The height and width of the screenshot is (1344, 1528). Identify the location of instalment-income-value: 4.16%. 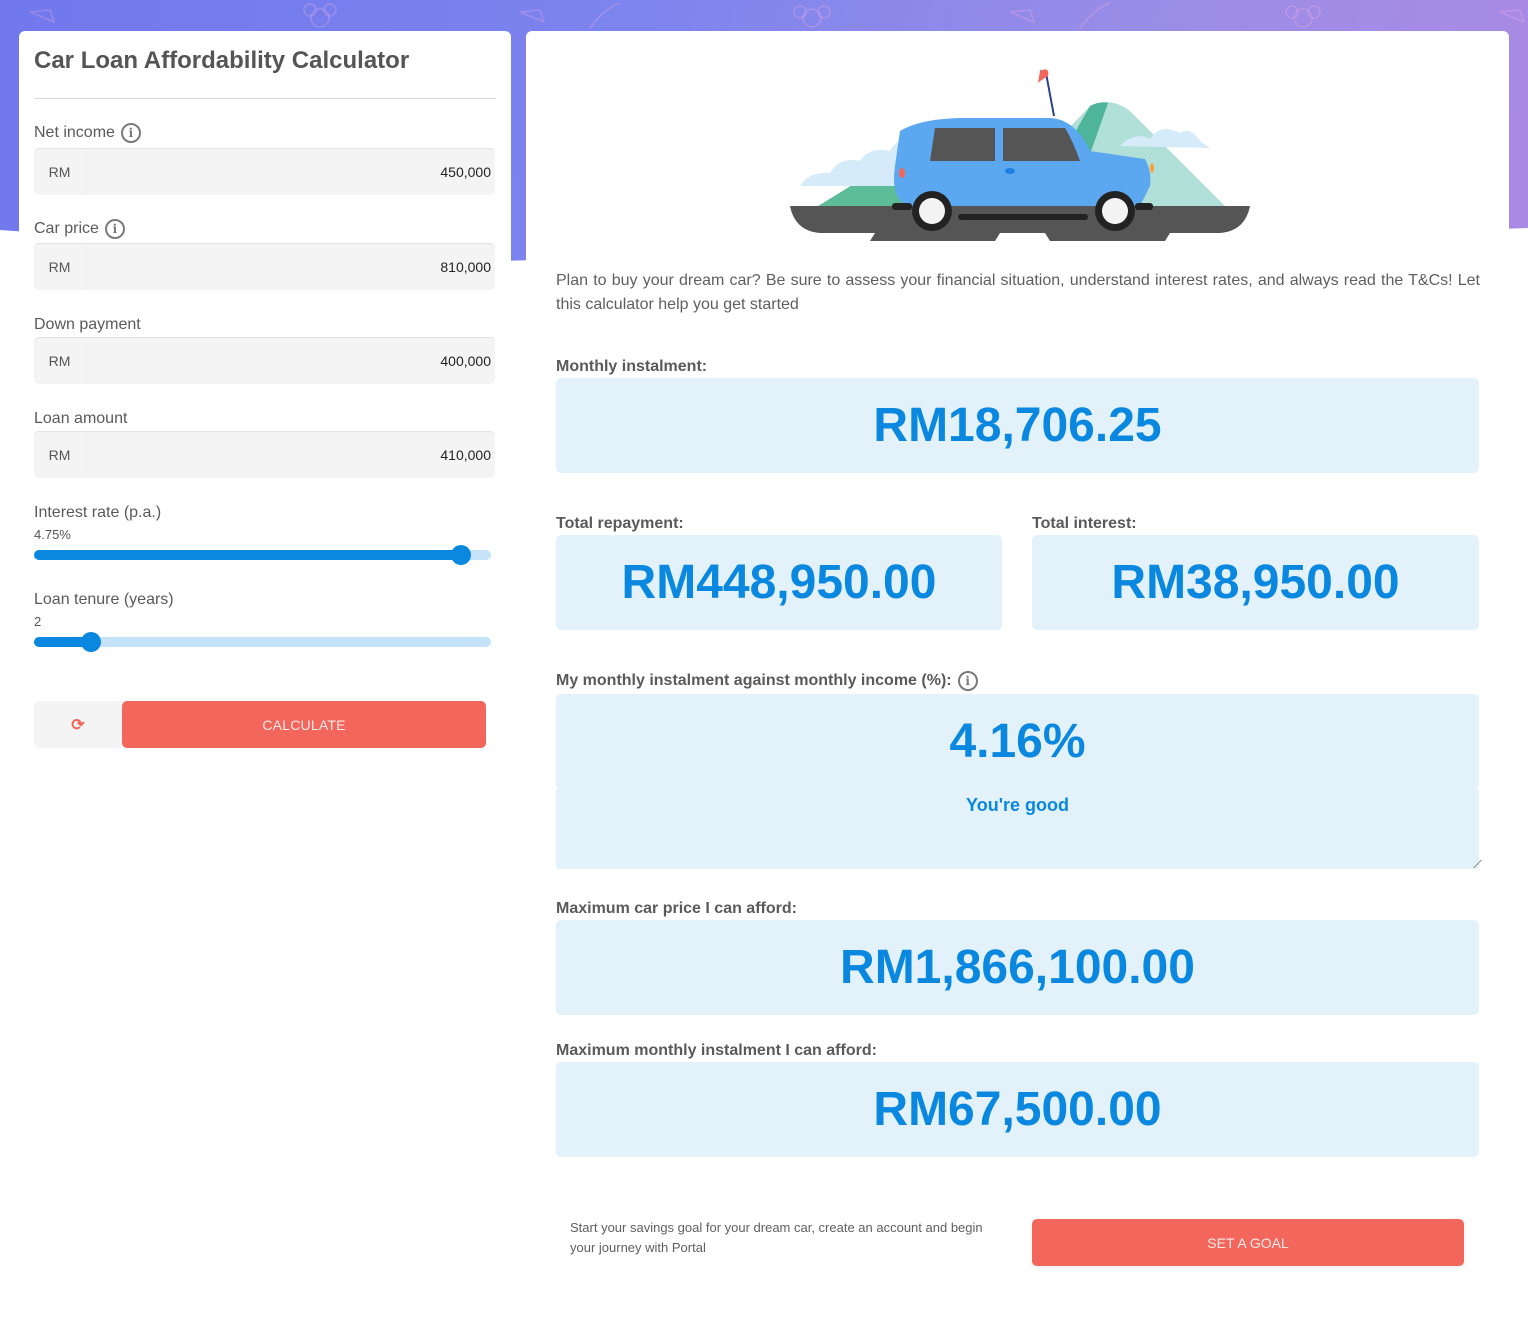
(1017, 741).